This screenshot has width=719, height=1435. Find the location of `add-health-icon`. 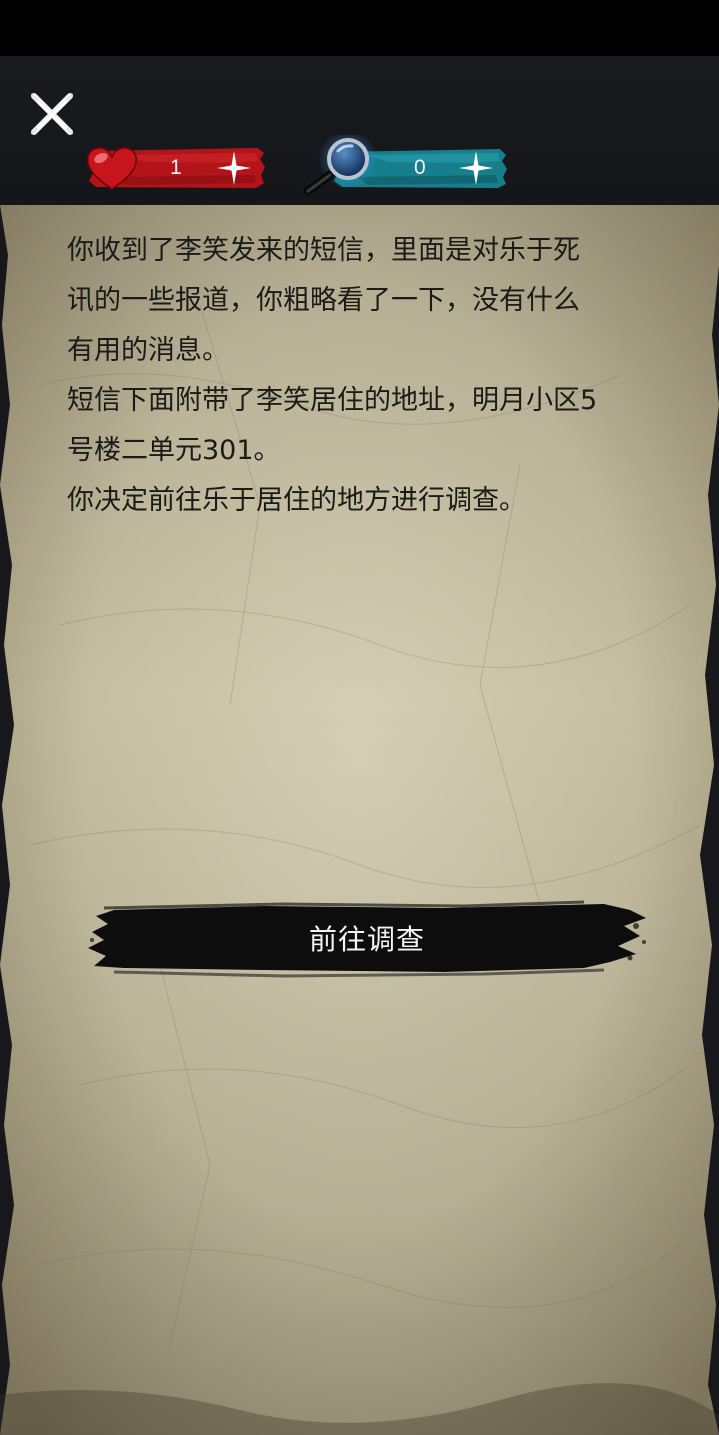

add-health-icon is located at coordinates (234, 168).